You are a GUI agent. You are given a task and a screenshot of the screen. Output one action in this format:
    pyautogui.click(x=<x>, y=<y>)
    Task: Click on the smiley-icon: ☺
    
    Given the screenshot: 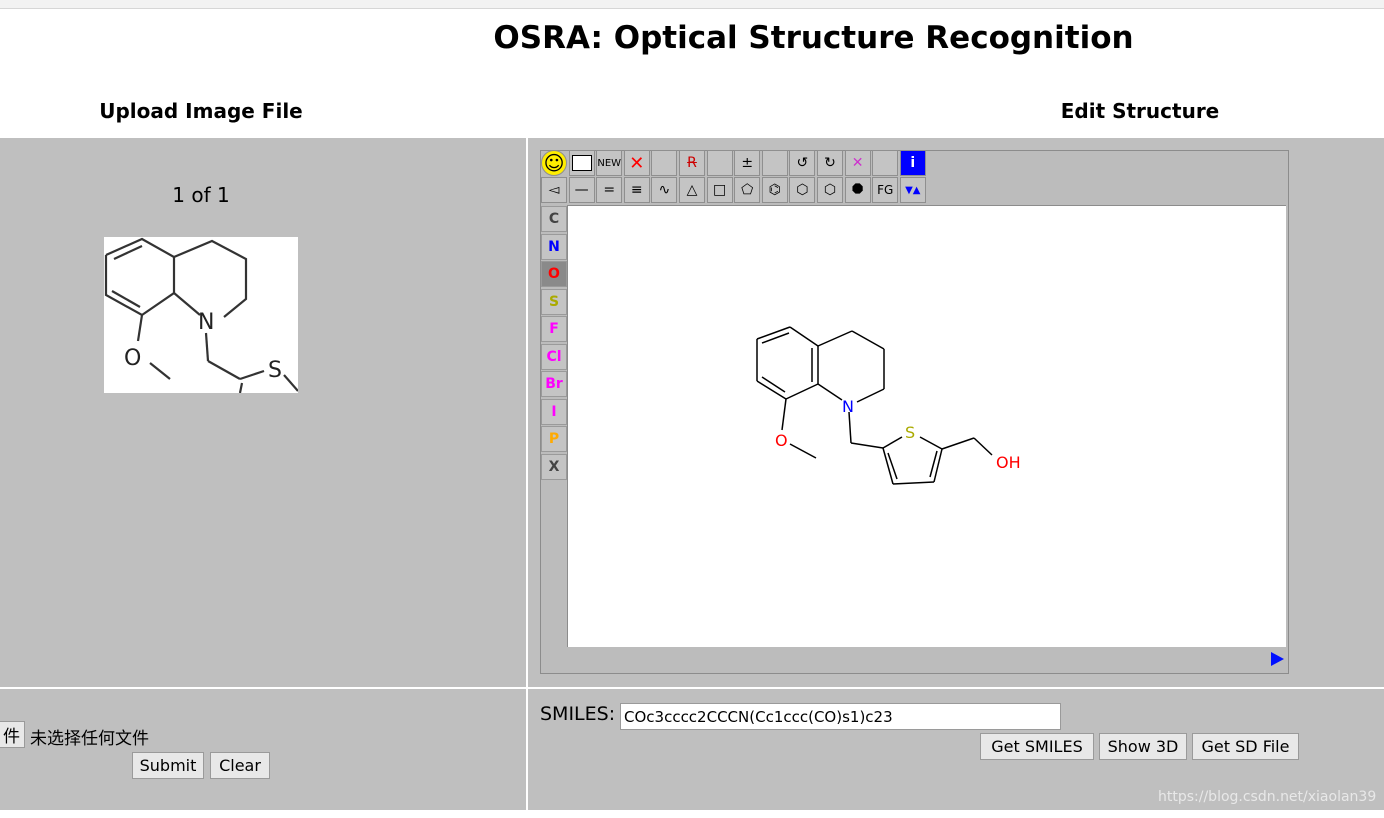 What is the action you would take?
    pyautogui.click(x=554, y=163)
    